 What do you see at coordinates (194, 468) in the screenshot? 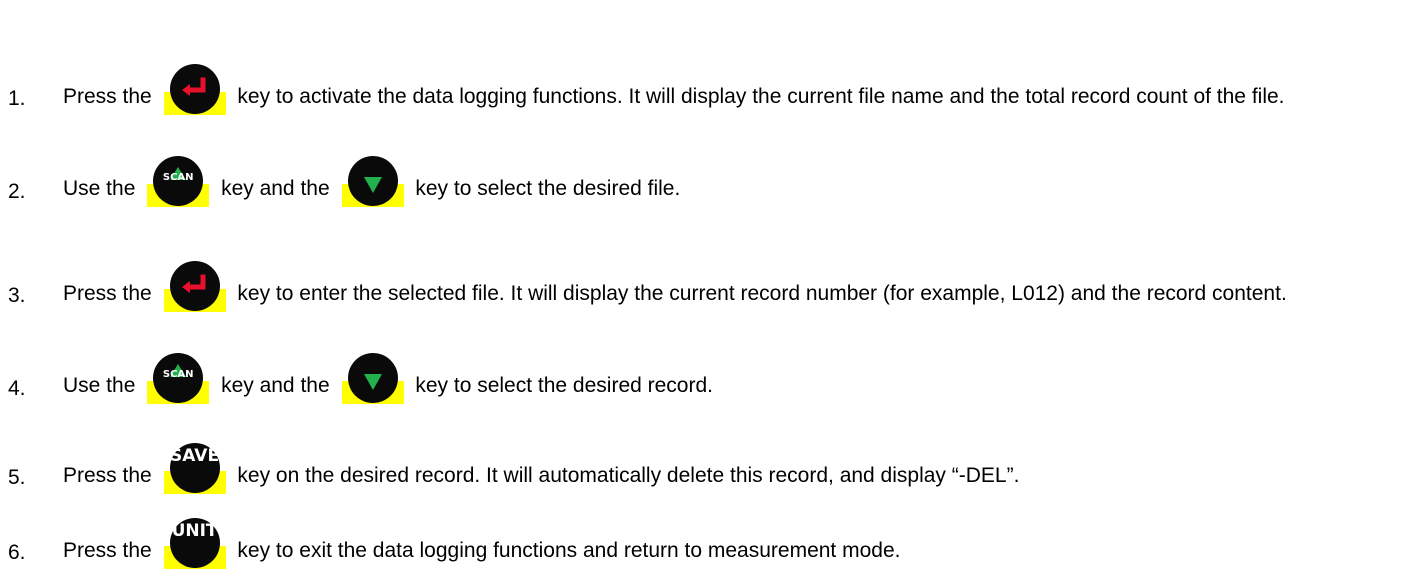
I see `save-icon: SAVE` at bounding box center [194, 468].